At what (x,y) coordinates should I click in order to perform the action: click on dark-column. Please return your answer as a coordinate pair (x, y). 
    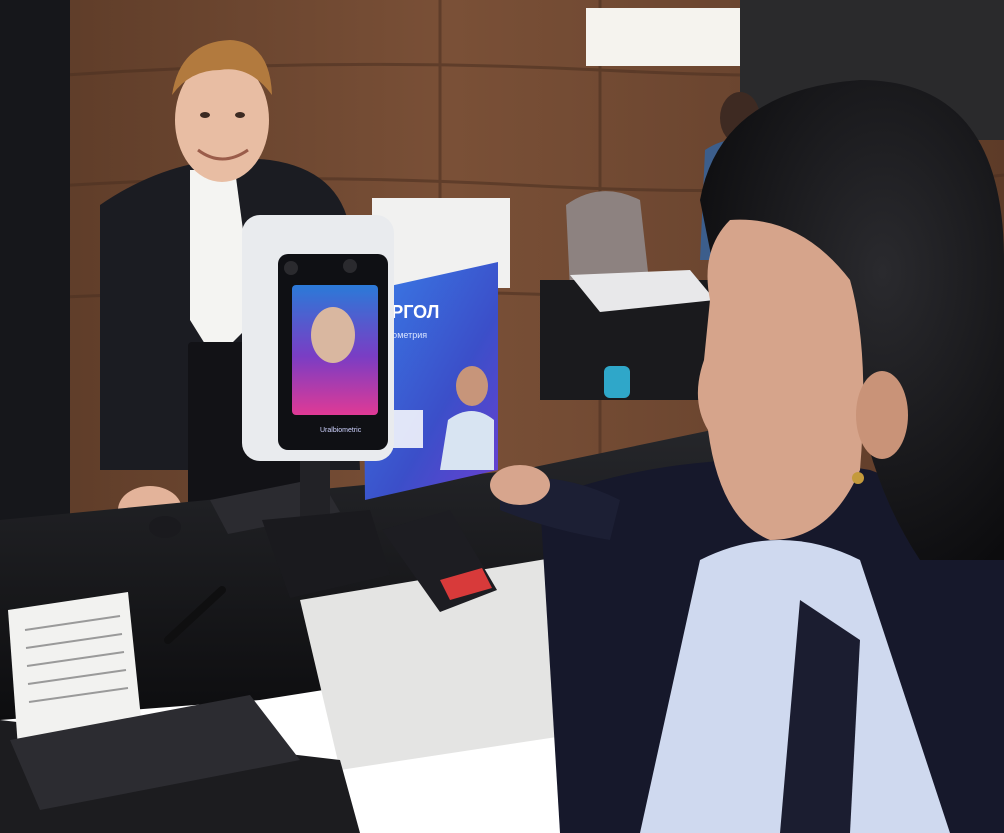
    Looking at the image, I should click on (35, 280).